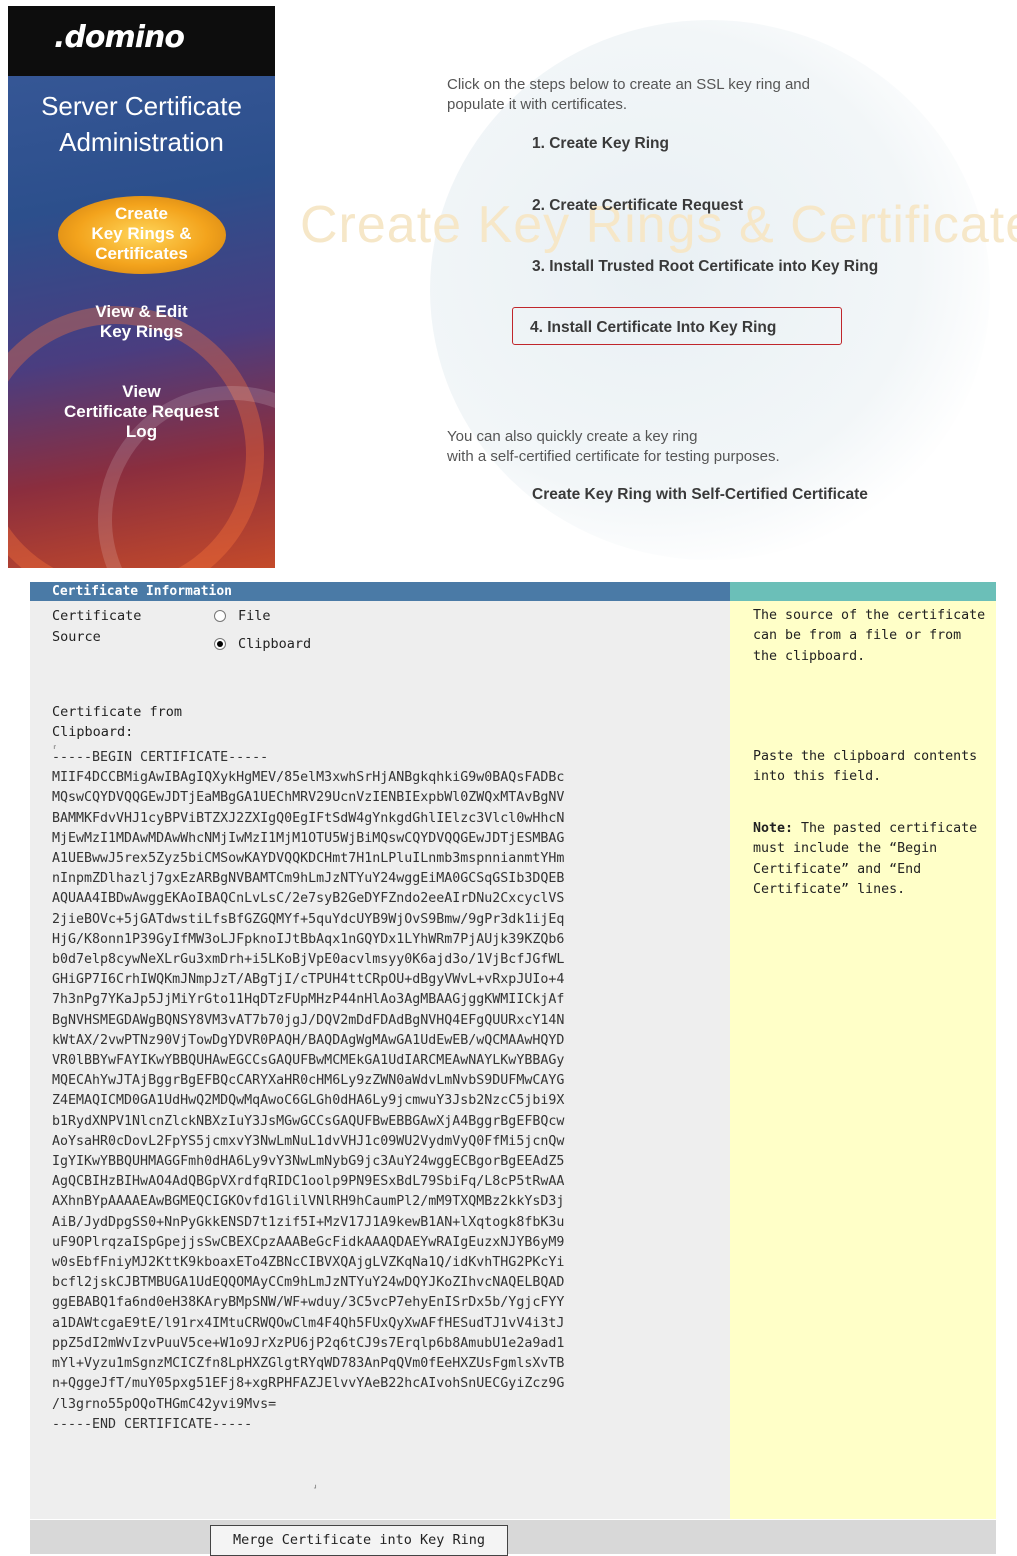 Image resolution: width=1017 pixels, height=1556 pixels. What do you see at coordinates (142, 591) in the screenshot?
I see `section-header-title: Certificate Information` at bounding box center [142, 591].